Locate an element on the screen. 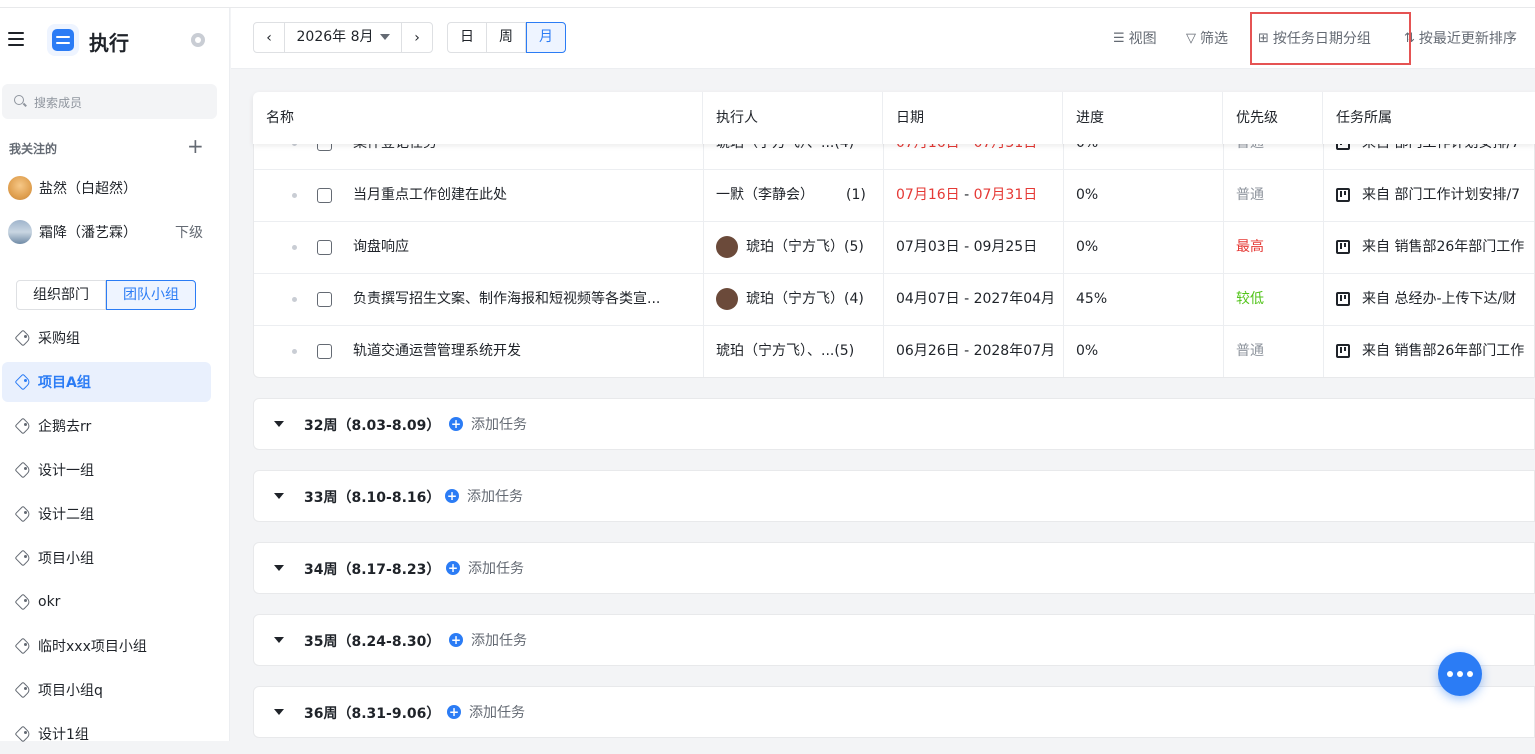 The image size is (1535, 754). view-label: 视图 is located at coordinates (1142, 39).